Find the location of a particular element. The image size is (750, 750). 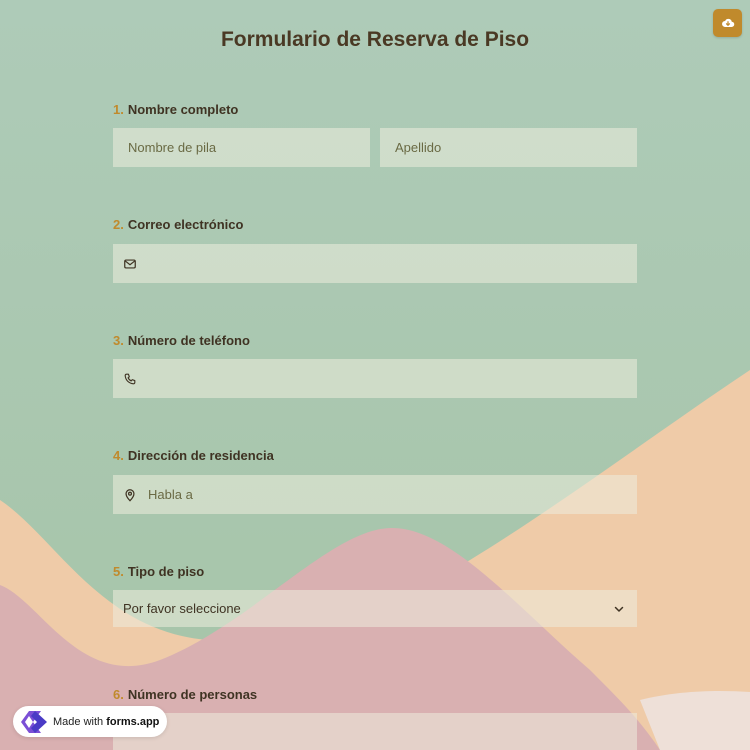

mail-icon is located at coordinates (130, 264).